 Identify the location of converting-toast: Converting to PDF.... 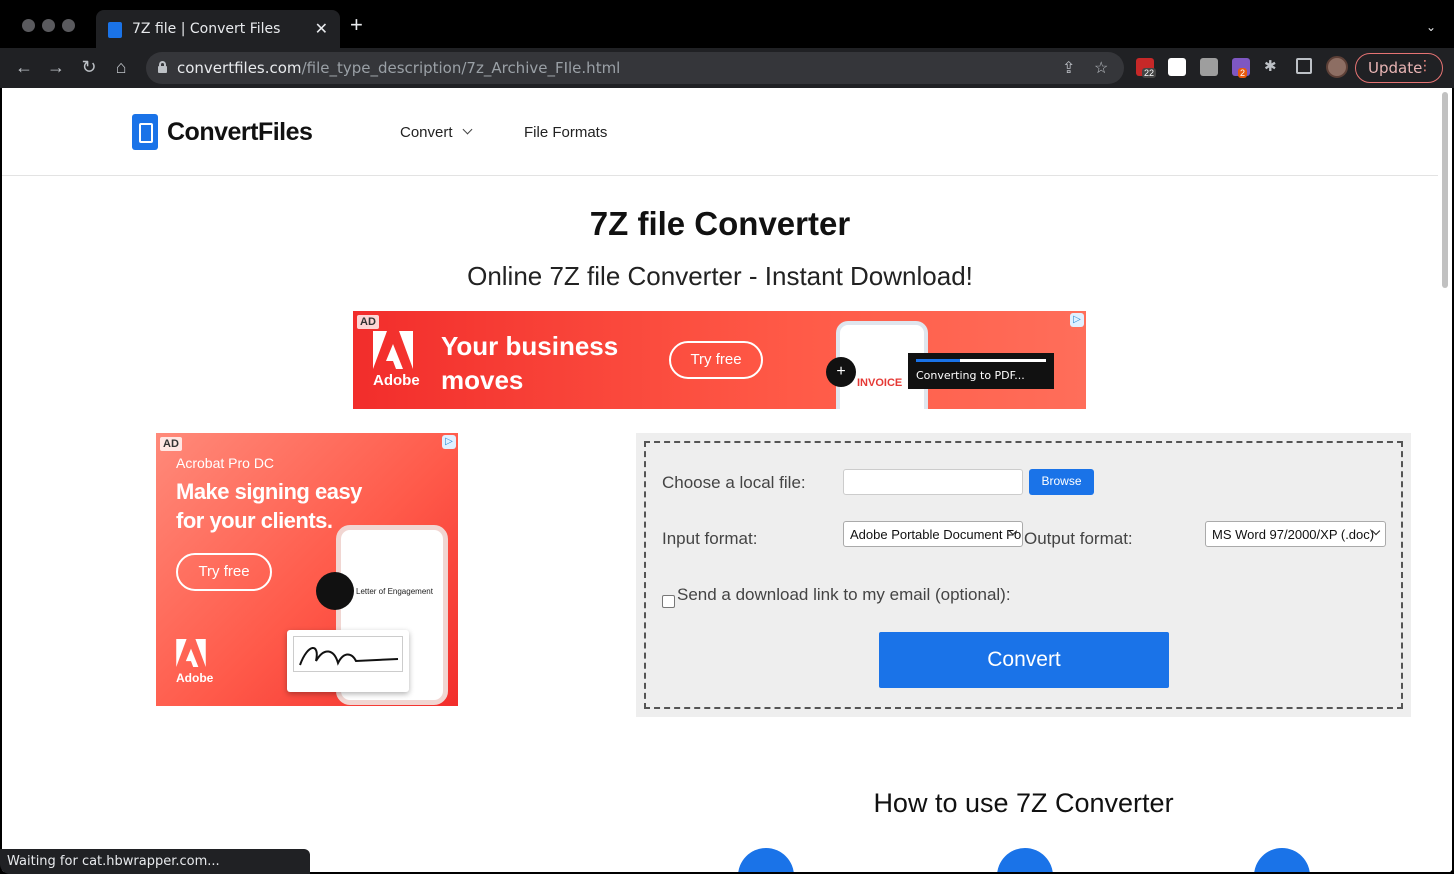
(981, 371).